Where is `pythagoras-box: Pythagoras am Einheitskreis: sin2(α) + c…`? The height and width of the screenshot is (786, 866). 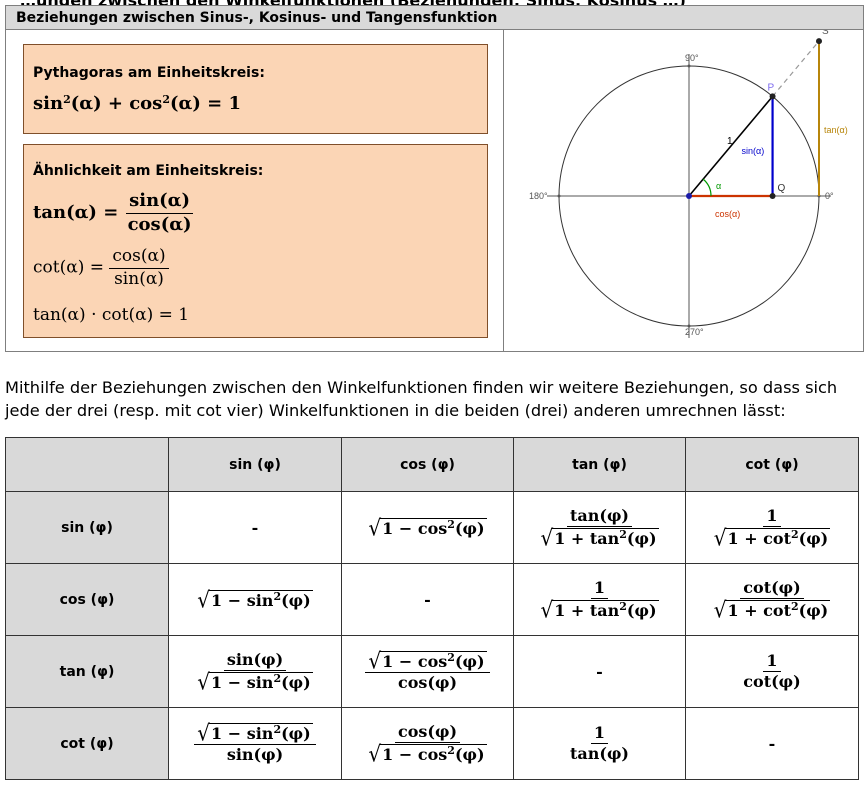
pythagoras-box: Pythagoras am Einheitskreis: sin2(α) + c… is located at coordinates (255, 89).